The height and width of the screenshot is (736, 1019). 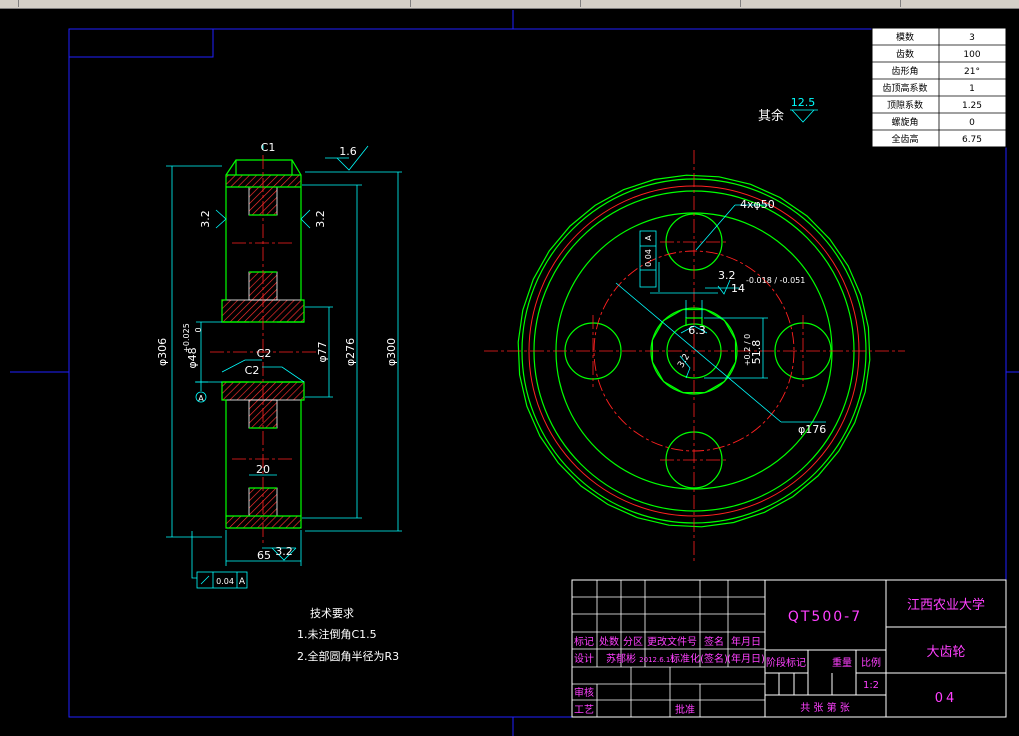 I want to click on param-label: 全齿高, so click(x=904, y=139).